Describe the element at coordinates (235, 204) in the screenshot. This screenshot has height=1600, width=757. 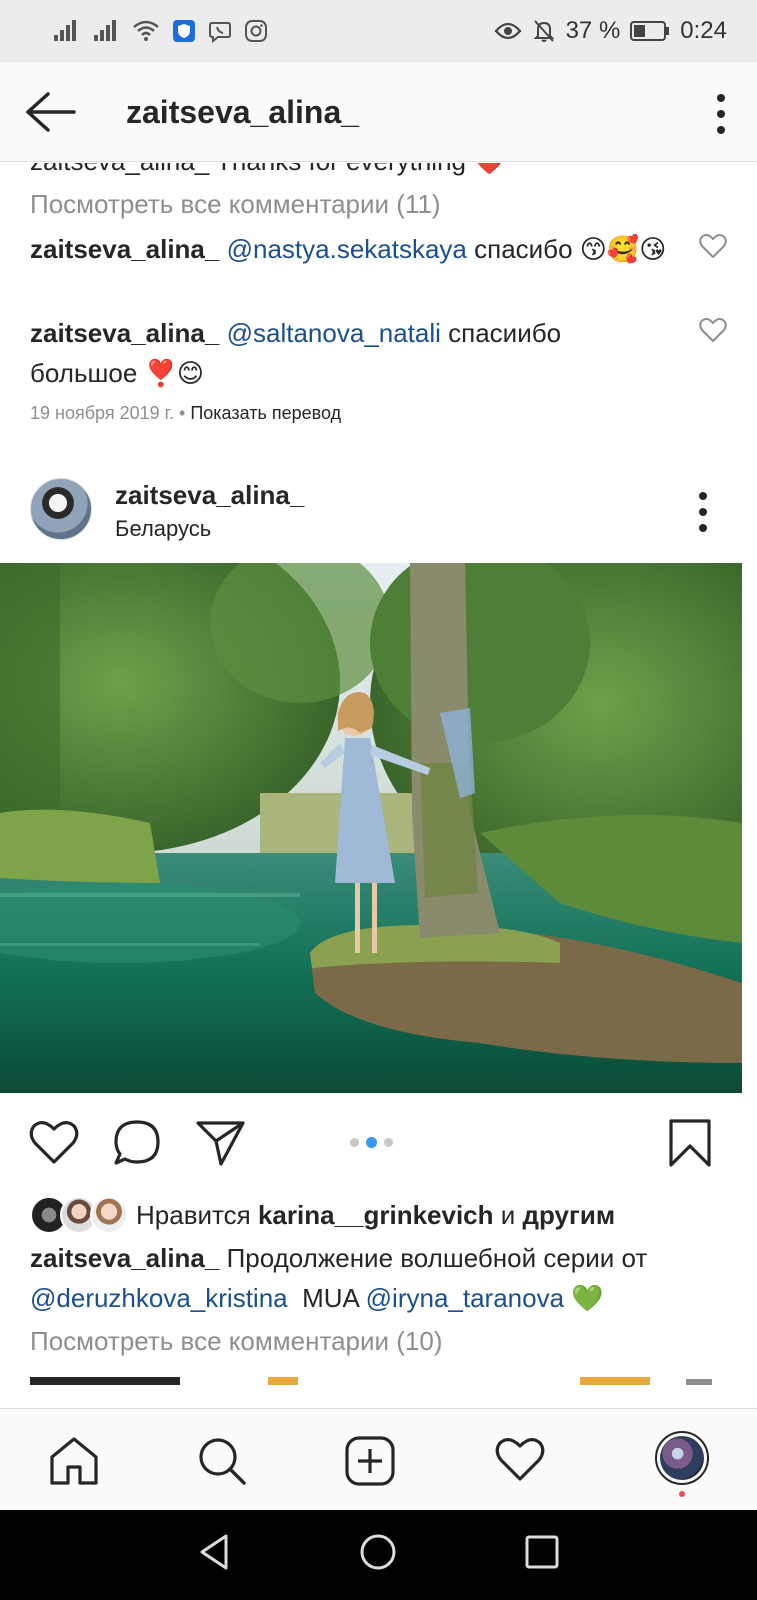
I see `view-all-comments-link: Посмотреть все комментарии (11)` at that location.